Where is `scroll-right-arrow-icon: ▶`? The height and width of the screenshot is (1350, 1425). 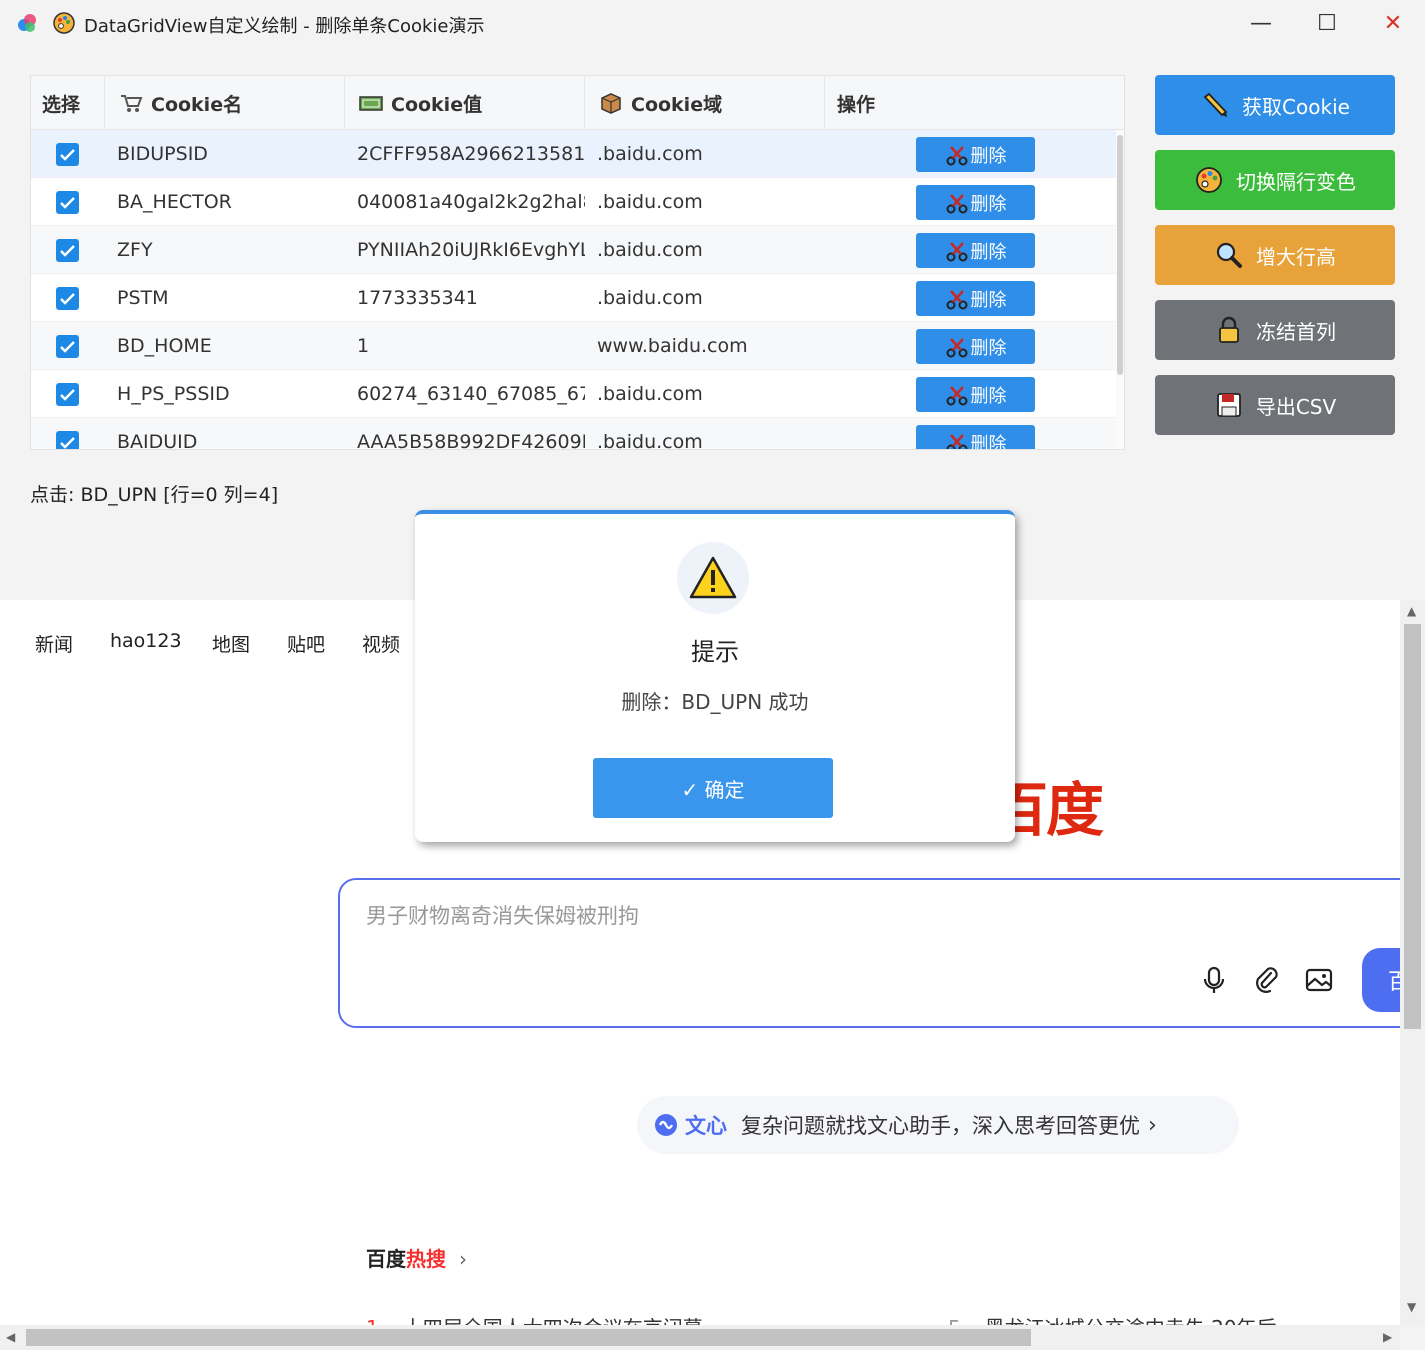
scroll-right-arrow-icon: ▶ is located at coordinates (1387, 1337).